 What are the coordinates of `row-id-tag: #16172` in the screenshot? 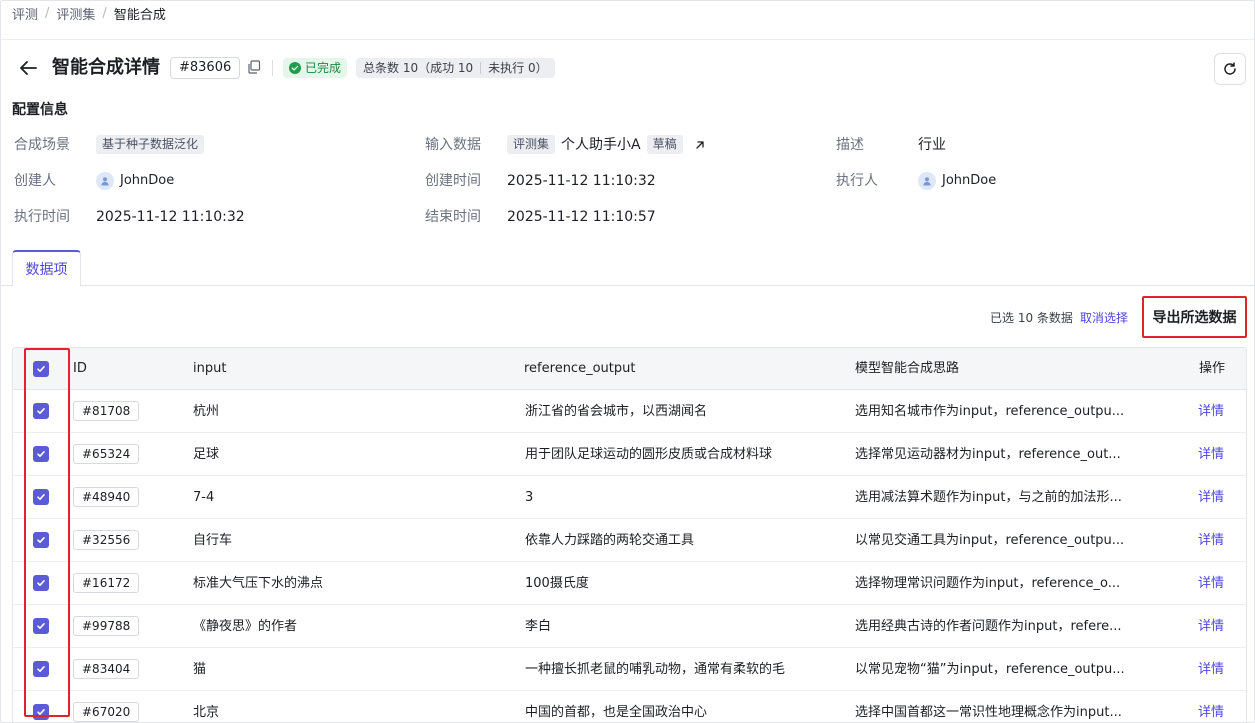 It's located at (106, 583).